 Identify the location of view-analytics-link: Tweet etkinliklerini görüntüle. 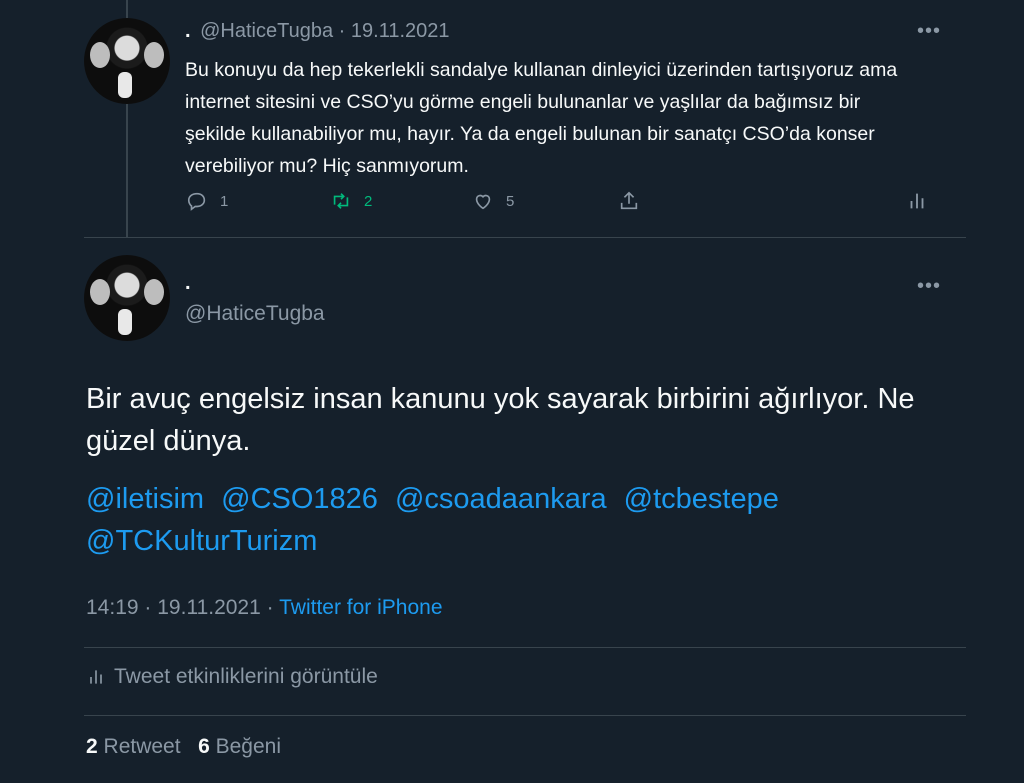
(232, 677).